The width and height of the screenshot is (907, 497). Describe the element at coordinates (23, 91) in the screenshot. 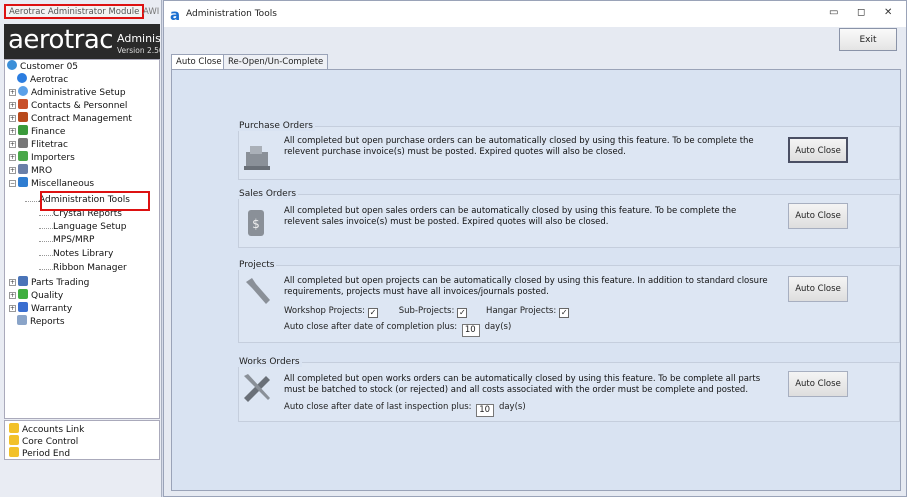

I see `admin-setup-icon` at that location.